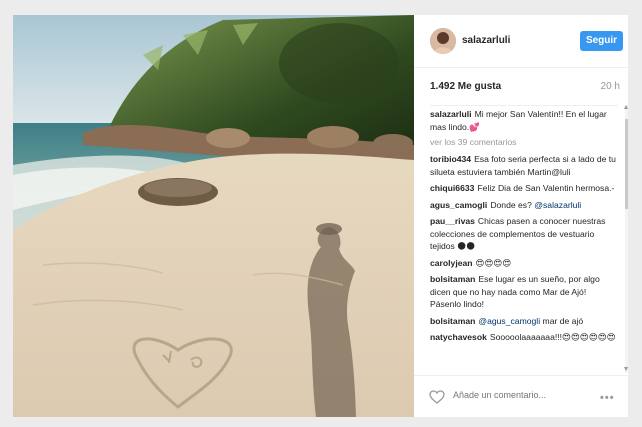 Image resolution: width=642 pixels, height=427 pixels. What do you see at coordinates (452, 221) in the screenshot?
I see `comment-username: pau__rivas` at bounding box center [452, 221].